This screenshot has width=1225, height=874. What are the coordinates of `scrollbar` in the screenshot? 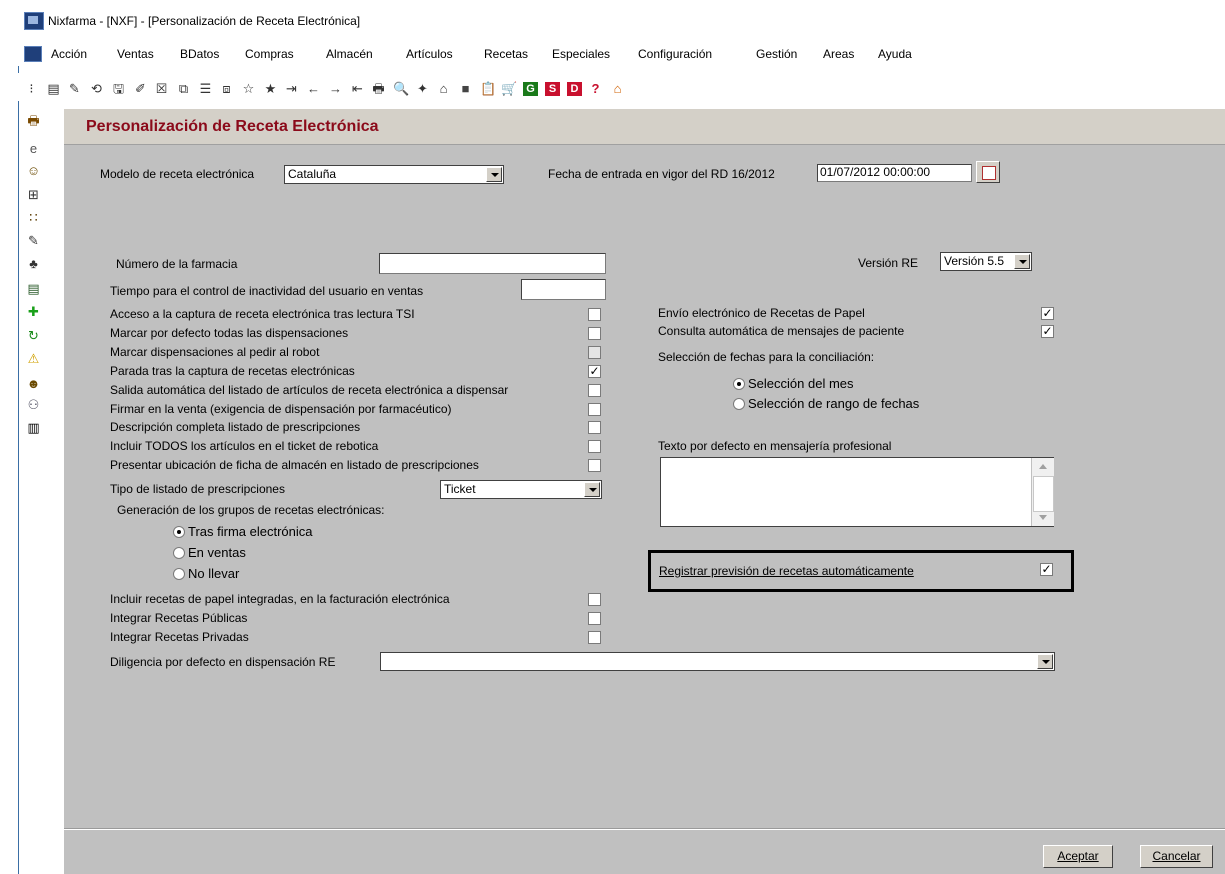 It's located at (1042, 492).